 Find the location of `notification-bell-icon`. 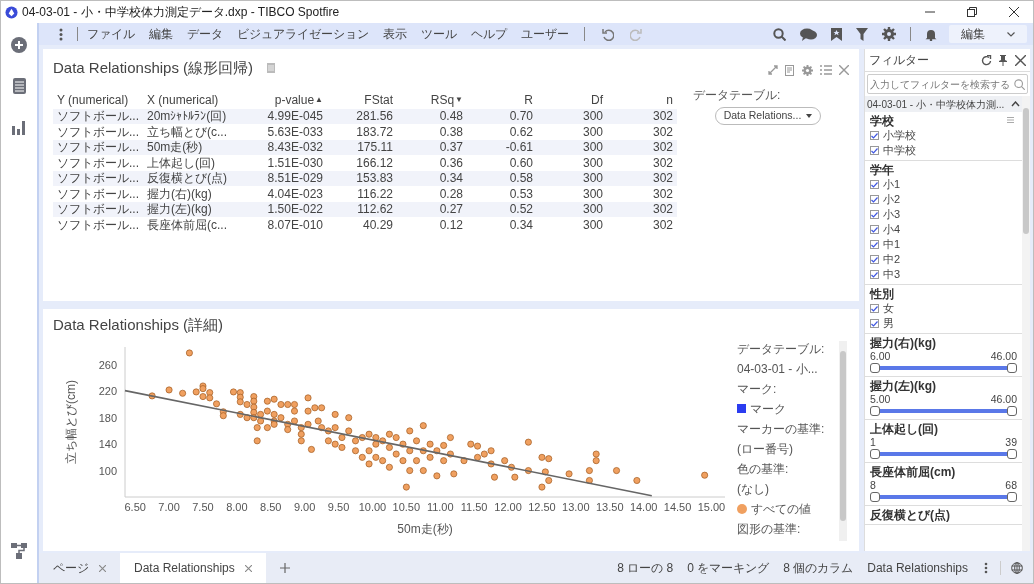

notification-bell-icon is located at coordinates (931, 34).